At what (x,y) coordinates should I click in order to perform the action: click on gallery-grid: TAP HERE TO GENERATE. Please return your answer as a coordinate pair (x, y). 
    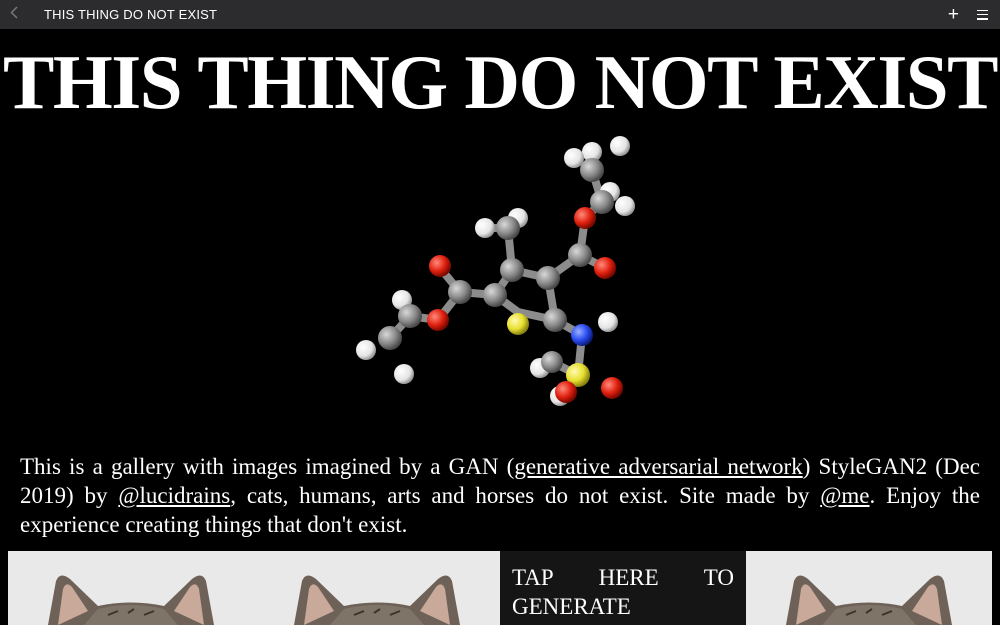
    Looking at the image, I should click on (500, 588).